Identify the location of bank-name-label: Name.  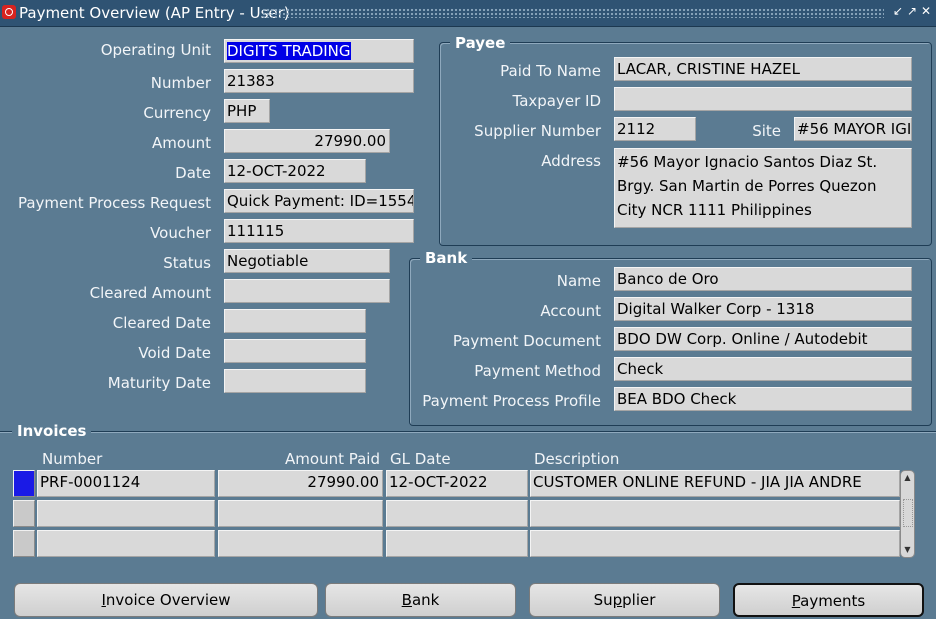
(578, 281).